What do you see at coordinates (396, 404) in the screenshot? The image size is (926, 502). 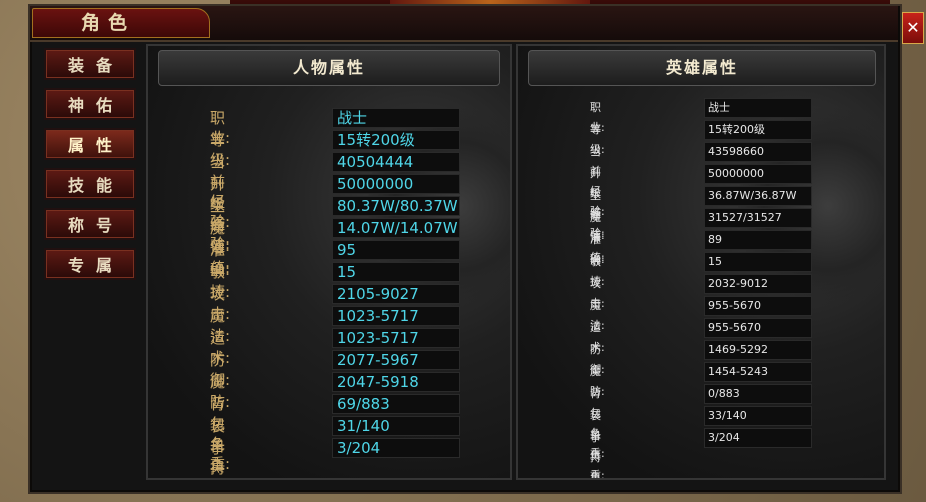 I see `stat-value: 69/883` at bounding box center [396, 404].